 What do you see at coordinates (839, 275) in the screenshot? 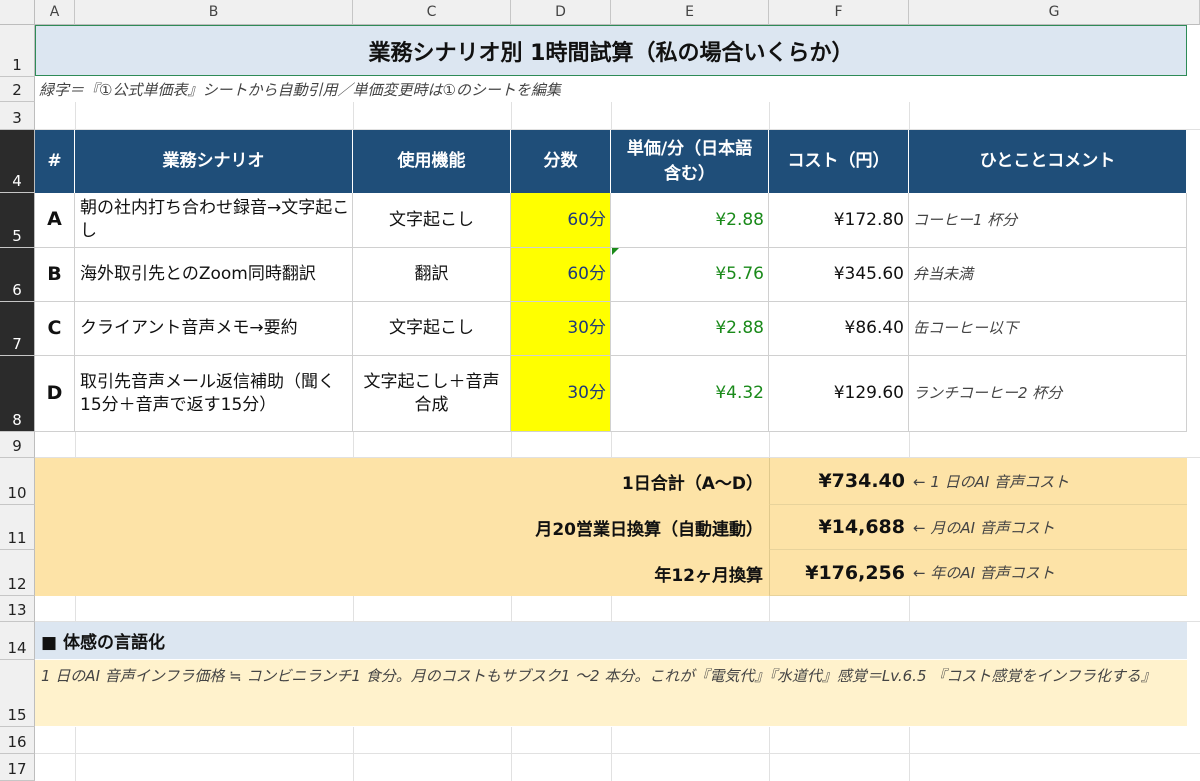
I see `row-b-cost: ¥345.60` at bounding box center [839, 275].